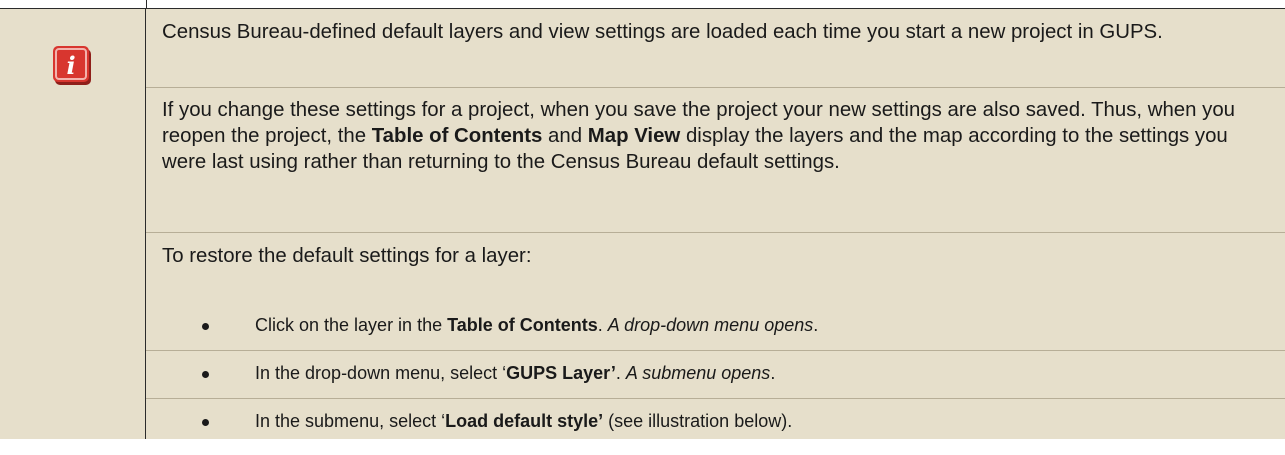 The height and width of the screenshot is (455, 1285). What do you see at coordinates (710, 325) in the screenshot?
I see `step-1-italic: A drop-down menu opens` at bounding box center [710, 325].